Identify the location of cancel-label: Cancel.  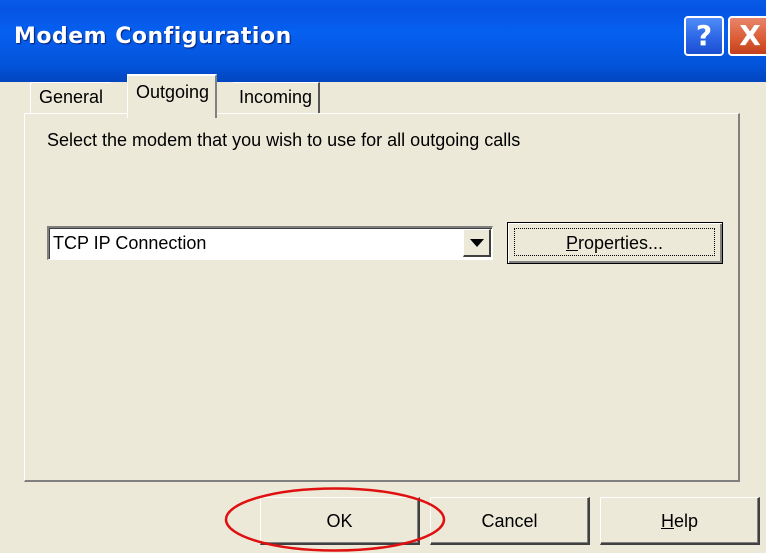
(509, 521).